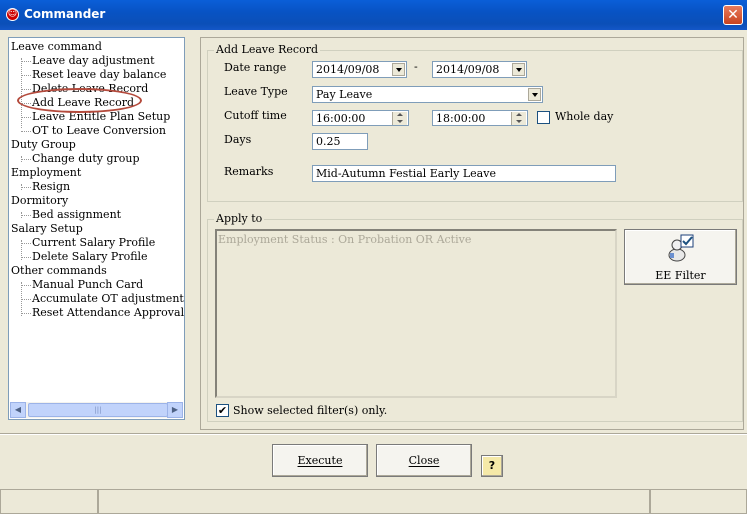  I want to click on scroll-thumb-grip: |||, so click(98, 410).